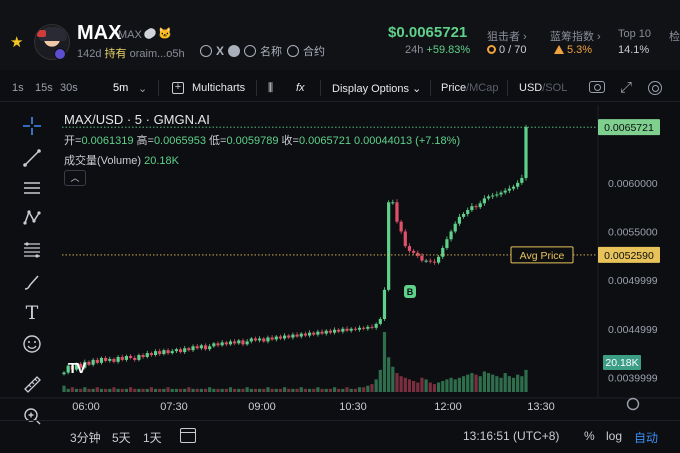  I want to click on collapse-legend-button: ︿, so click(75, 178).